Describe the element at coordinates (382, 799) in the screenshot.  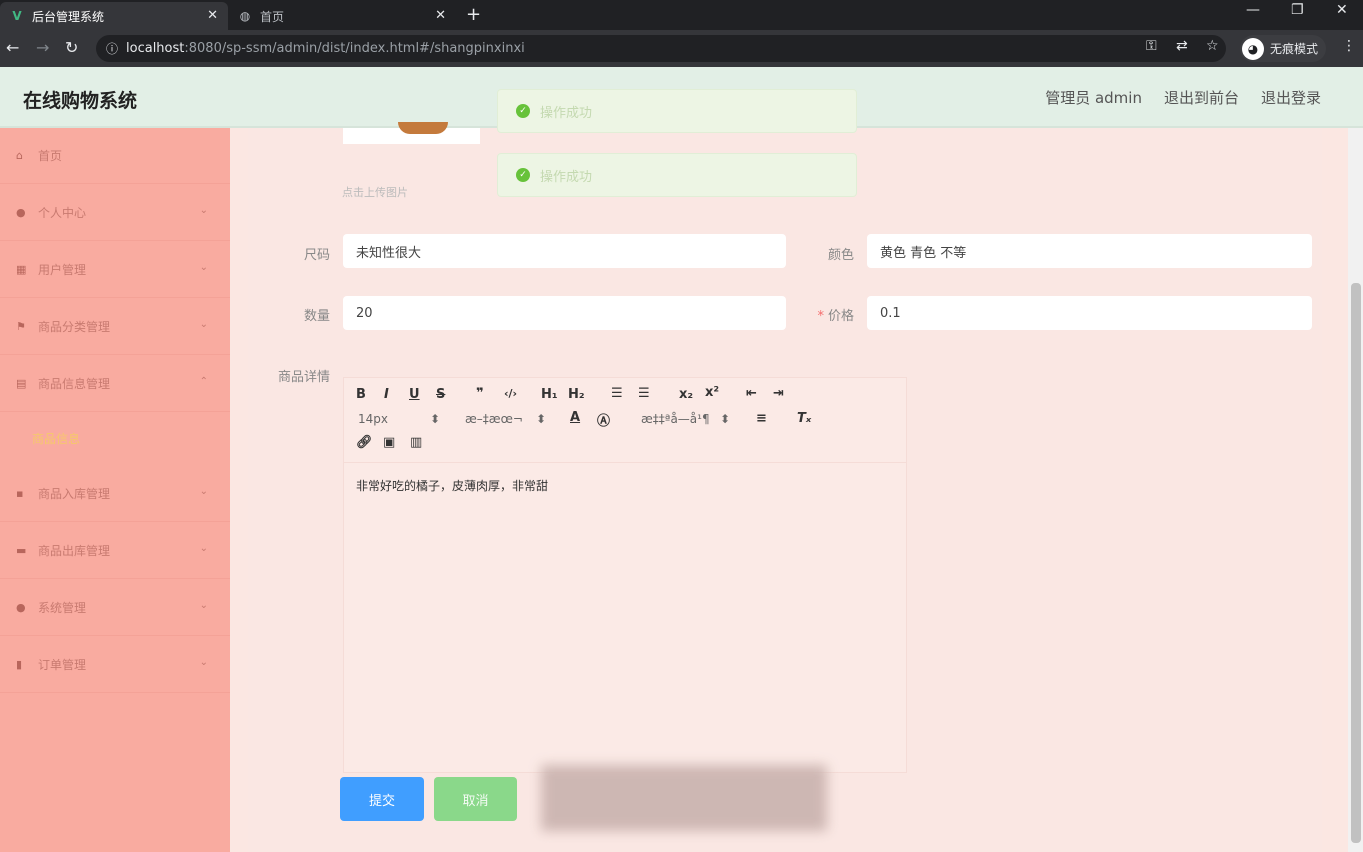
I see `submit-button: 提交` at that location.